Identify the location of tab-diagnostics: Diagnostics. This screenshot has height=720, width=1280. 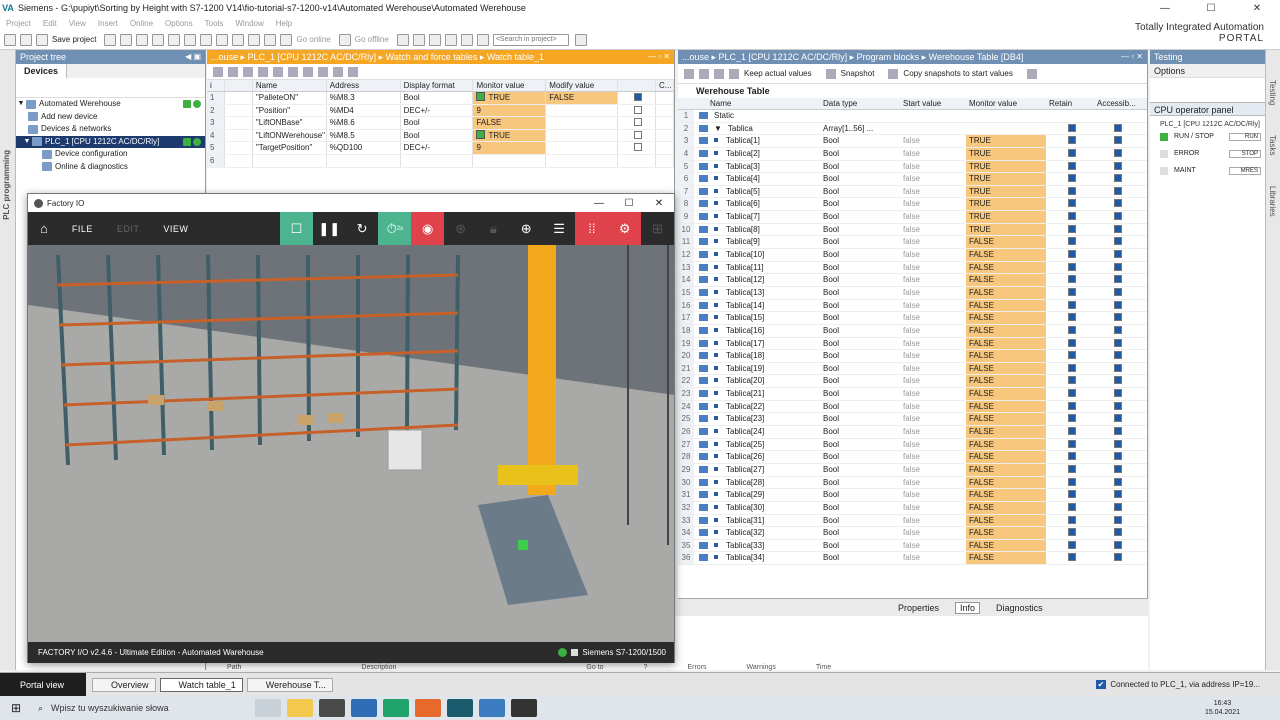
(1019, 608).